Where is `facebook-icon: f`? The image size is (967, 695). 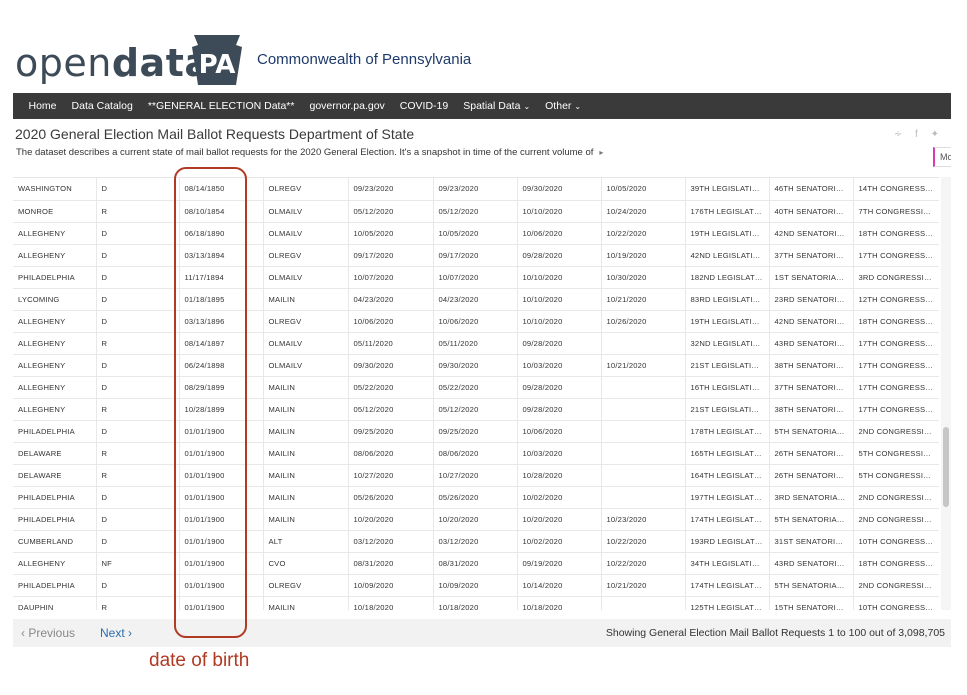 facebook-icon: f is located at coordinates (916, 134).